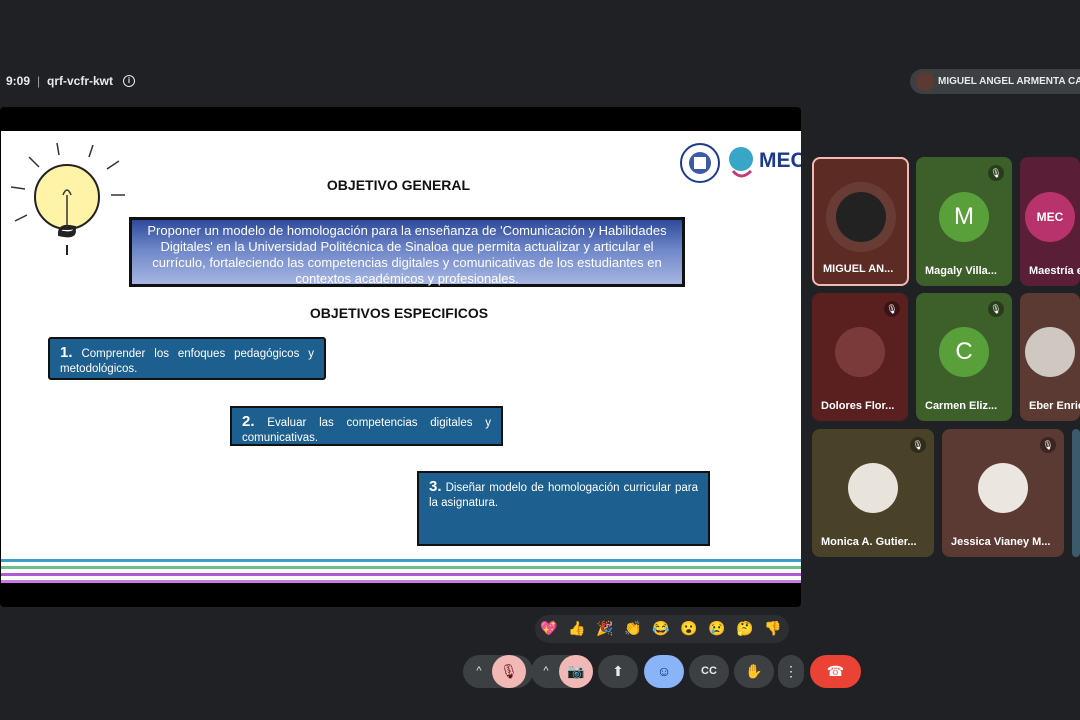  I want to click on leave-call-button: ☎, so click(835, 671).